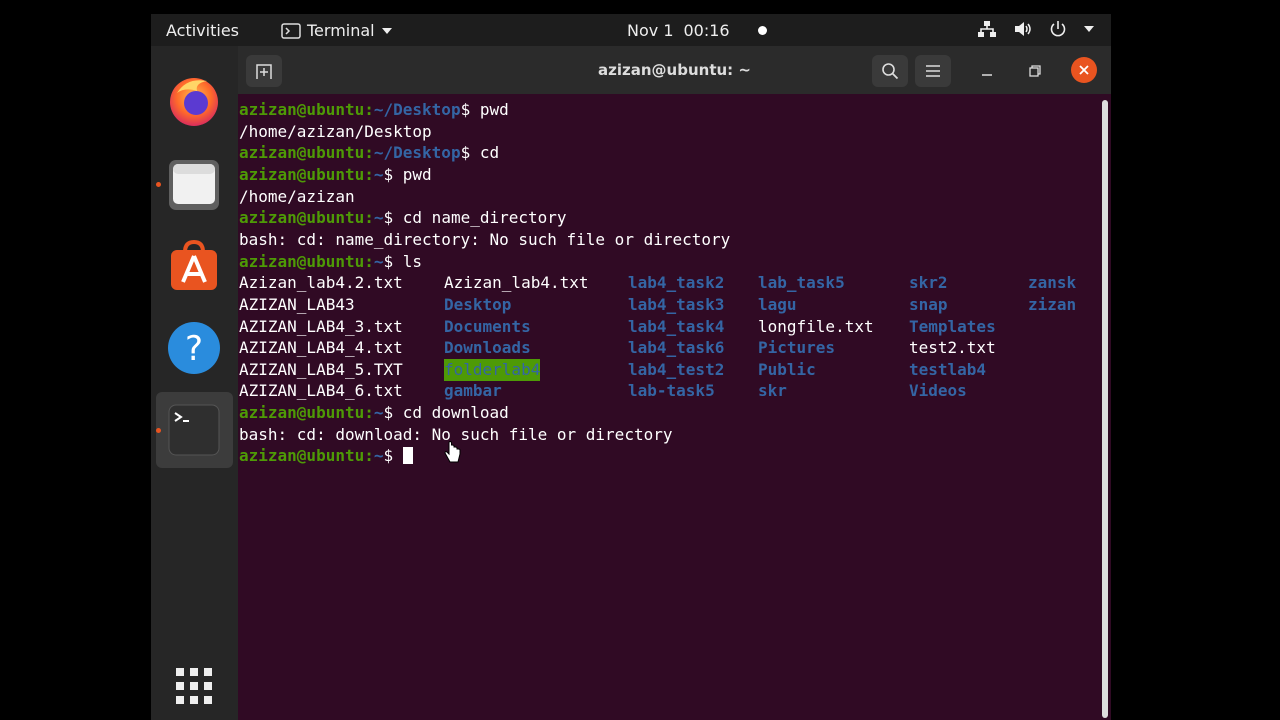 The width and height of the screenshot is (1280, 720). I want to click on prompt-line: azizan@ubuntu:~$ pwd, so click(335, 175).